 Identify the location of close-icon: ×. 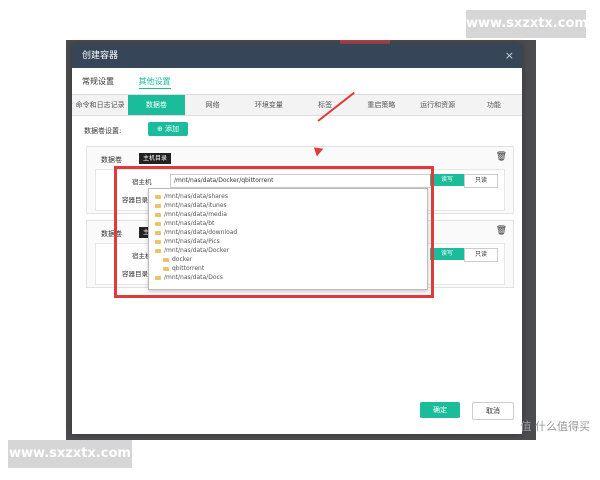
(509, 56).